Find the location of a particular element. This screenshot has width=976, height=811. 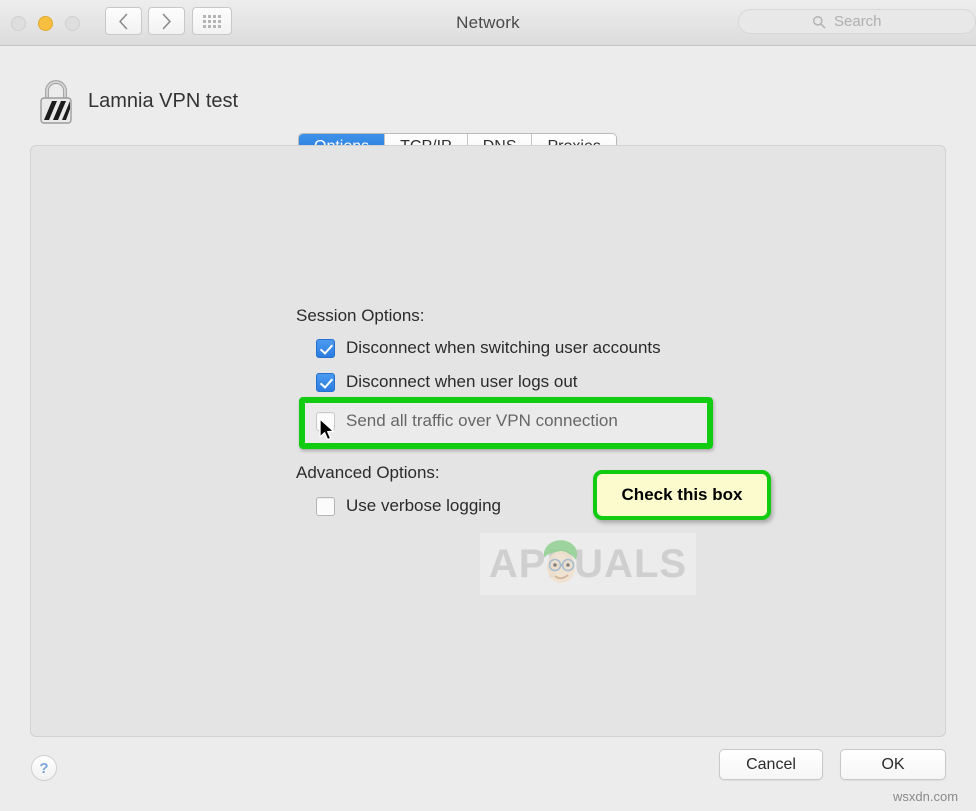

checkbox-label-disconnect-logout: Disconnect when user logs out is located at coordinates (462, 381).